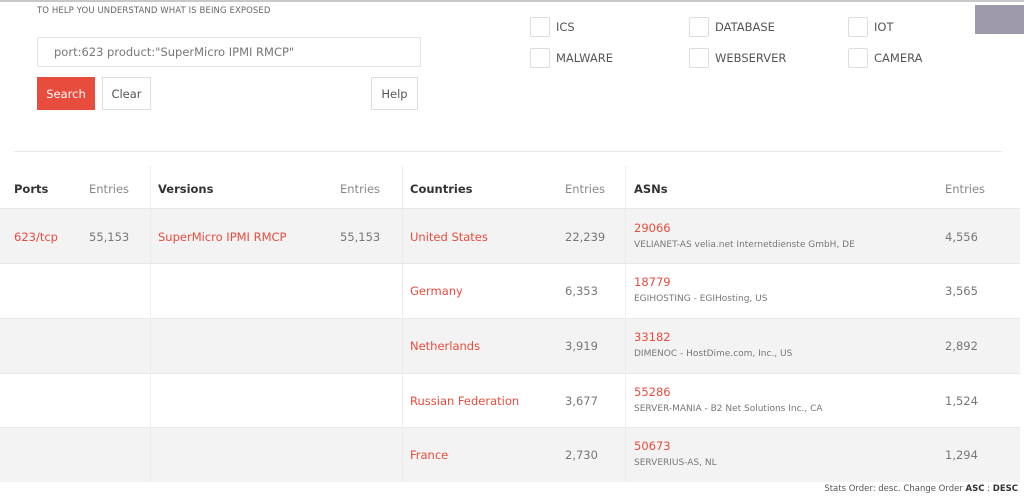 The width and height of the screenshot is (1024, 503). I want to click on filter-malware: MALWARE, so click(571, 58).